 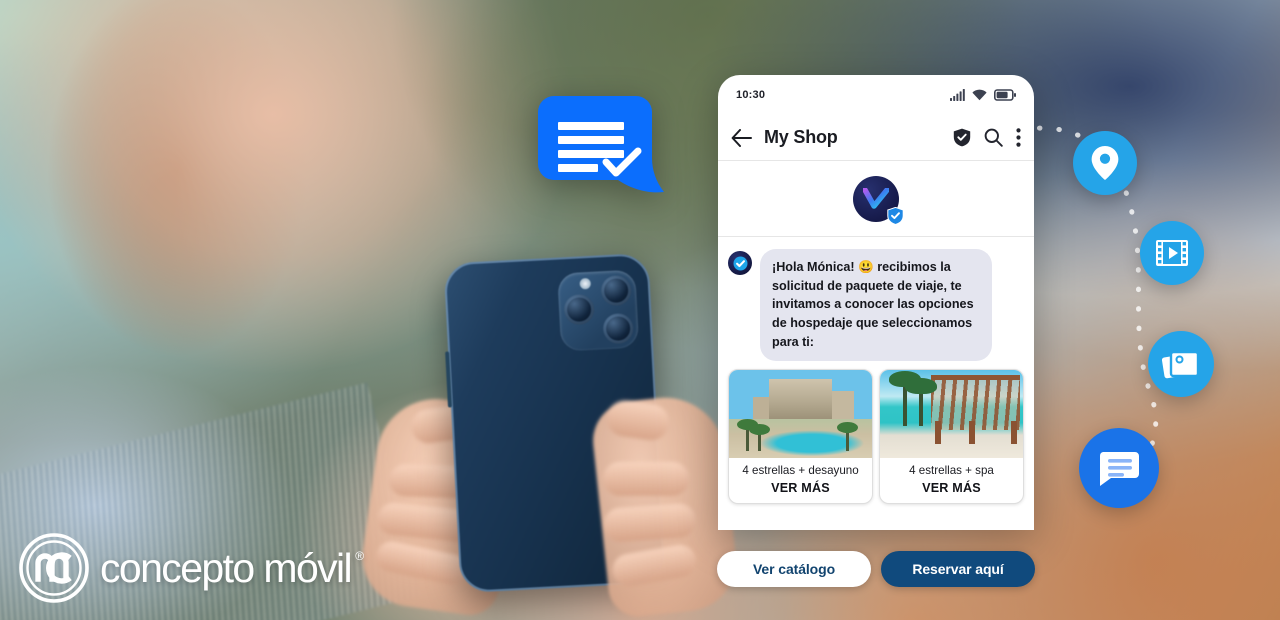 What do you see at coordinates (993, 137) in the screenshot?
I see `search-icon` at bounding box center [993, 137].